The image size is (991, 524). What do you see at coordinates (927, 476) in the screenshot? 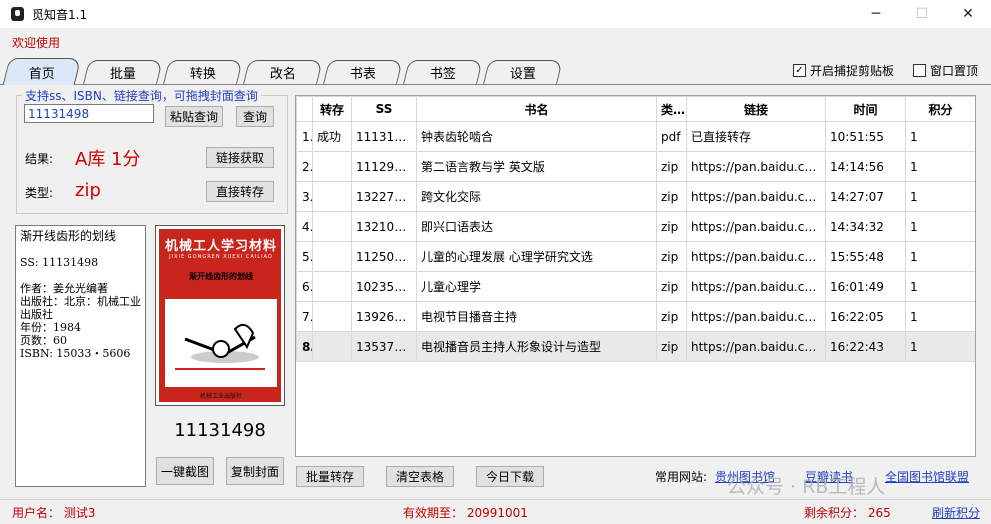
I see `site-link-national-library: 全国图书馆联盟` at bounding box center [927, 476].